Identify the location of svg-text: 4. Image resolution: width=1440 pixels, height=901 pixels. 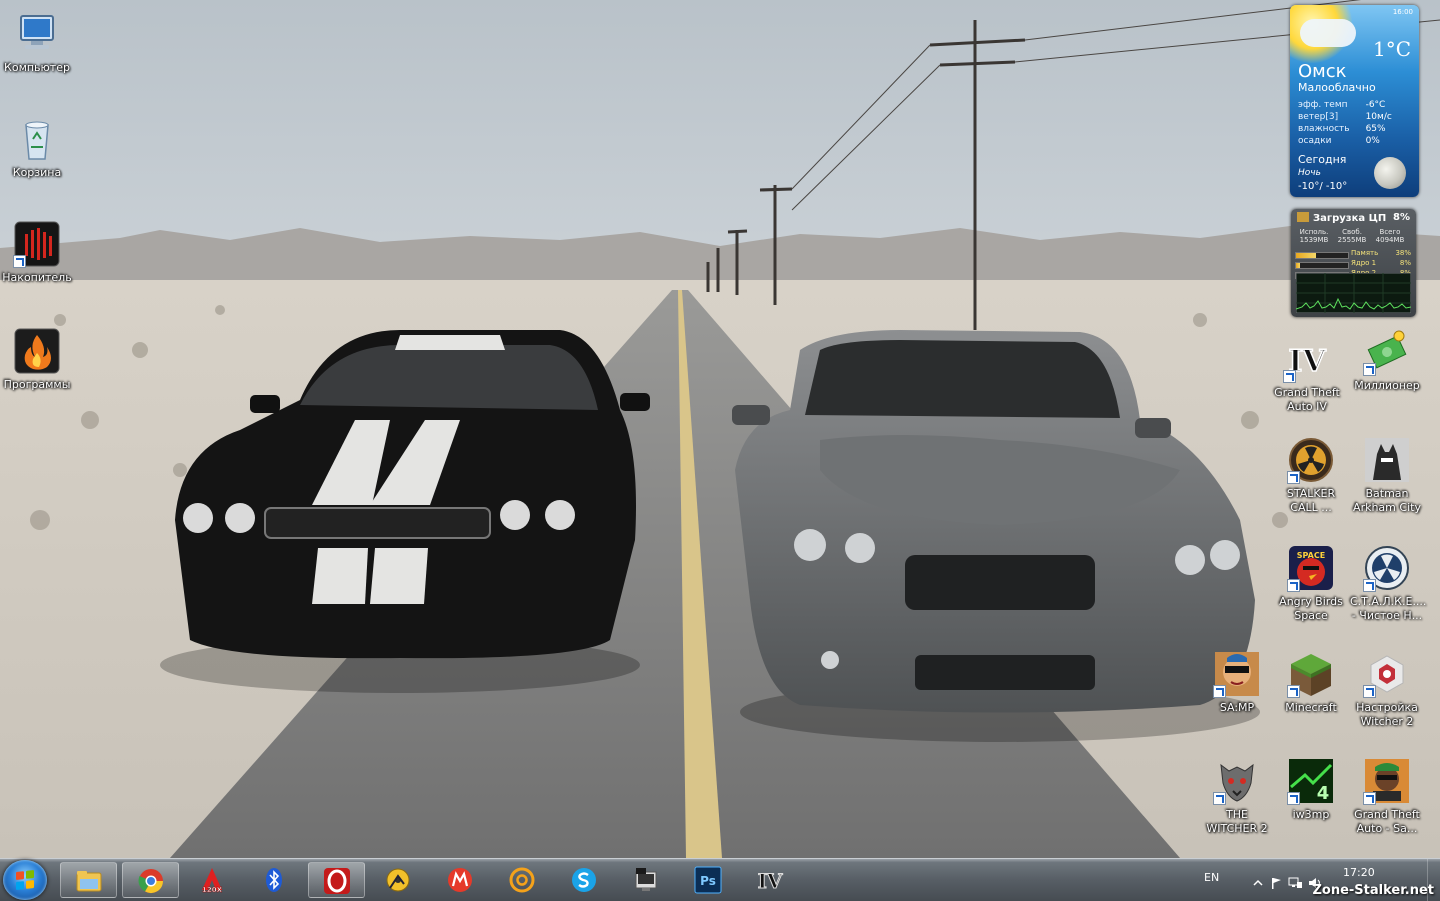
(1323, 793).